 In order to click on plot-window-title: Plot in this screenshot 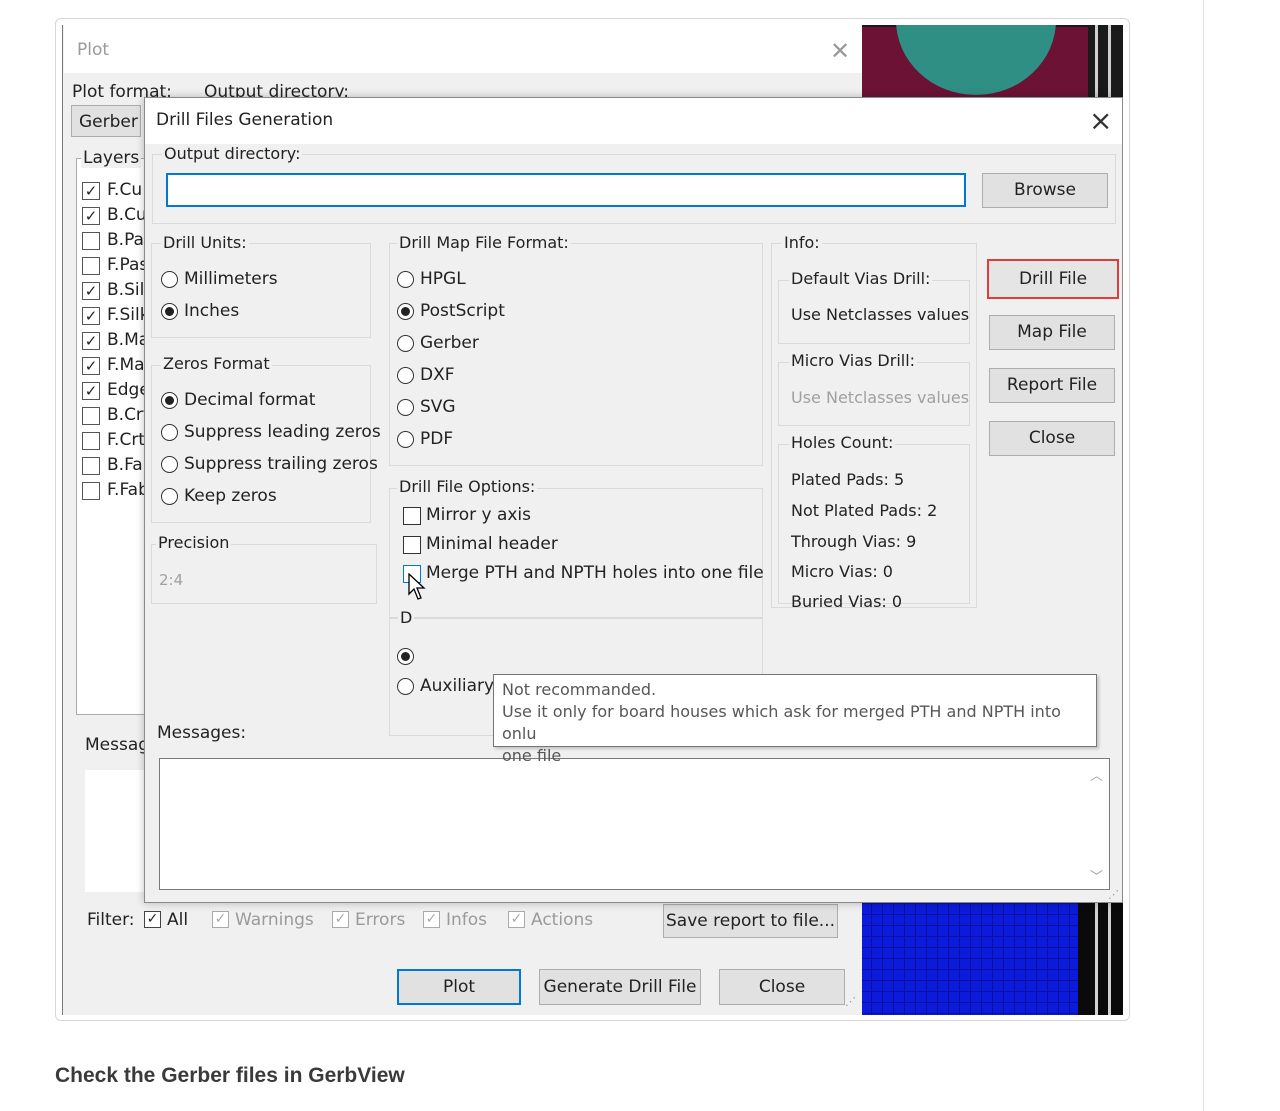, I will do `click(93, 50)`.